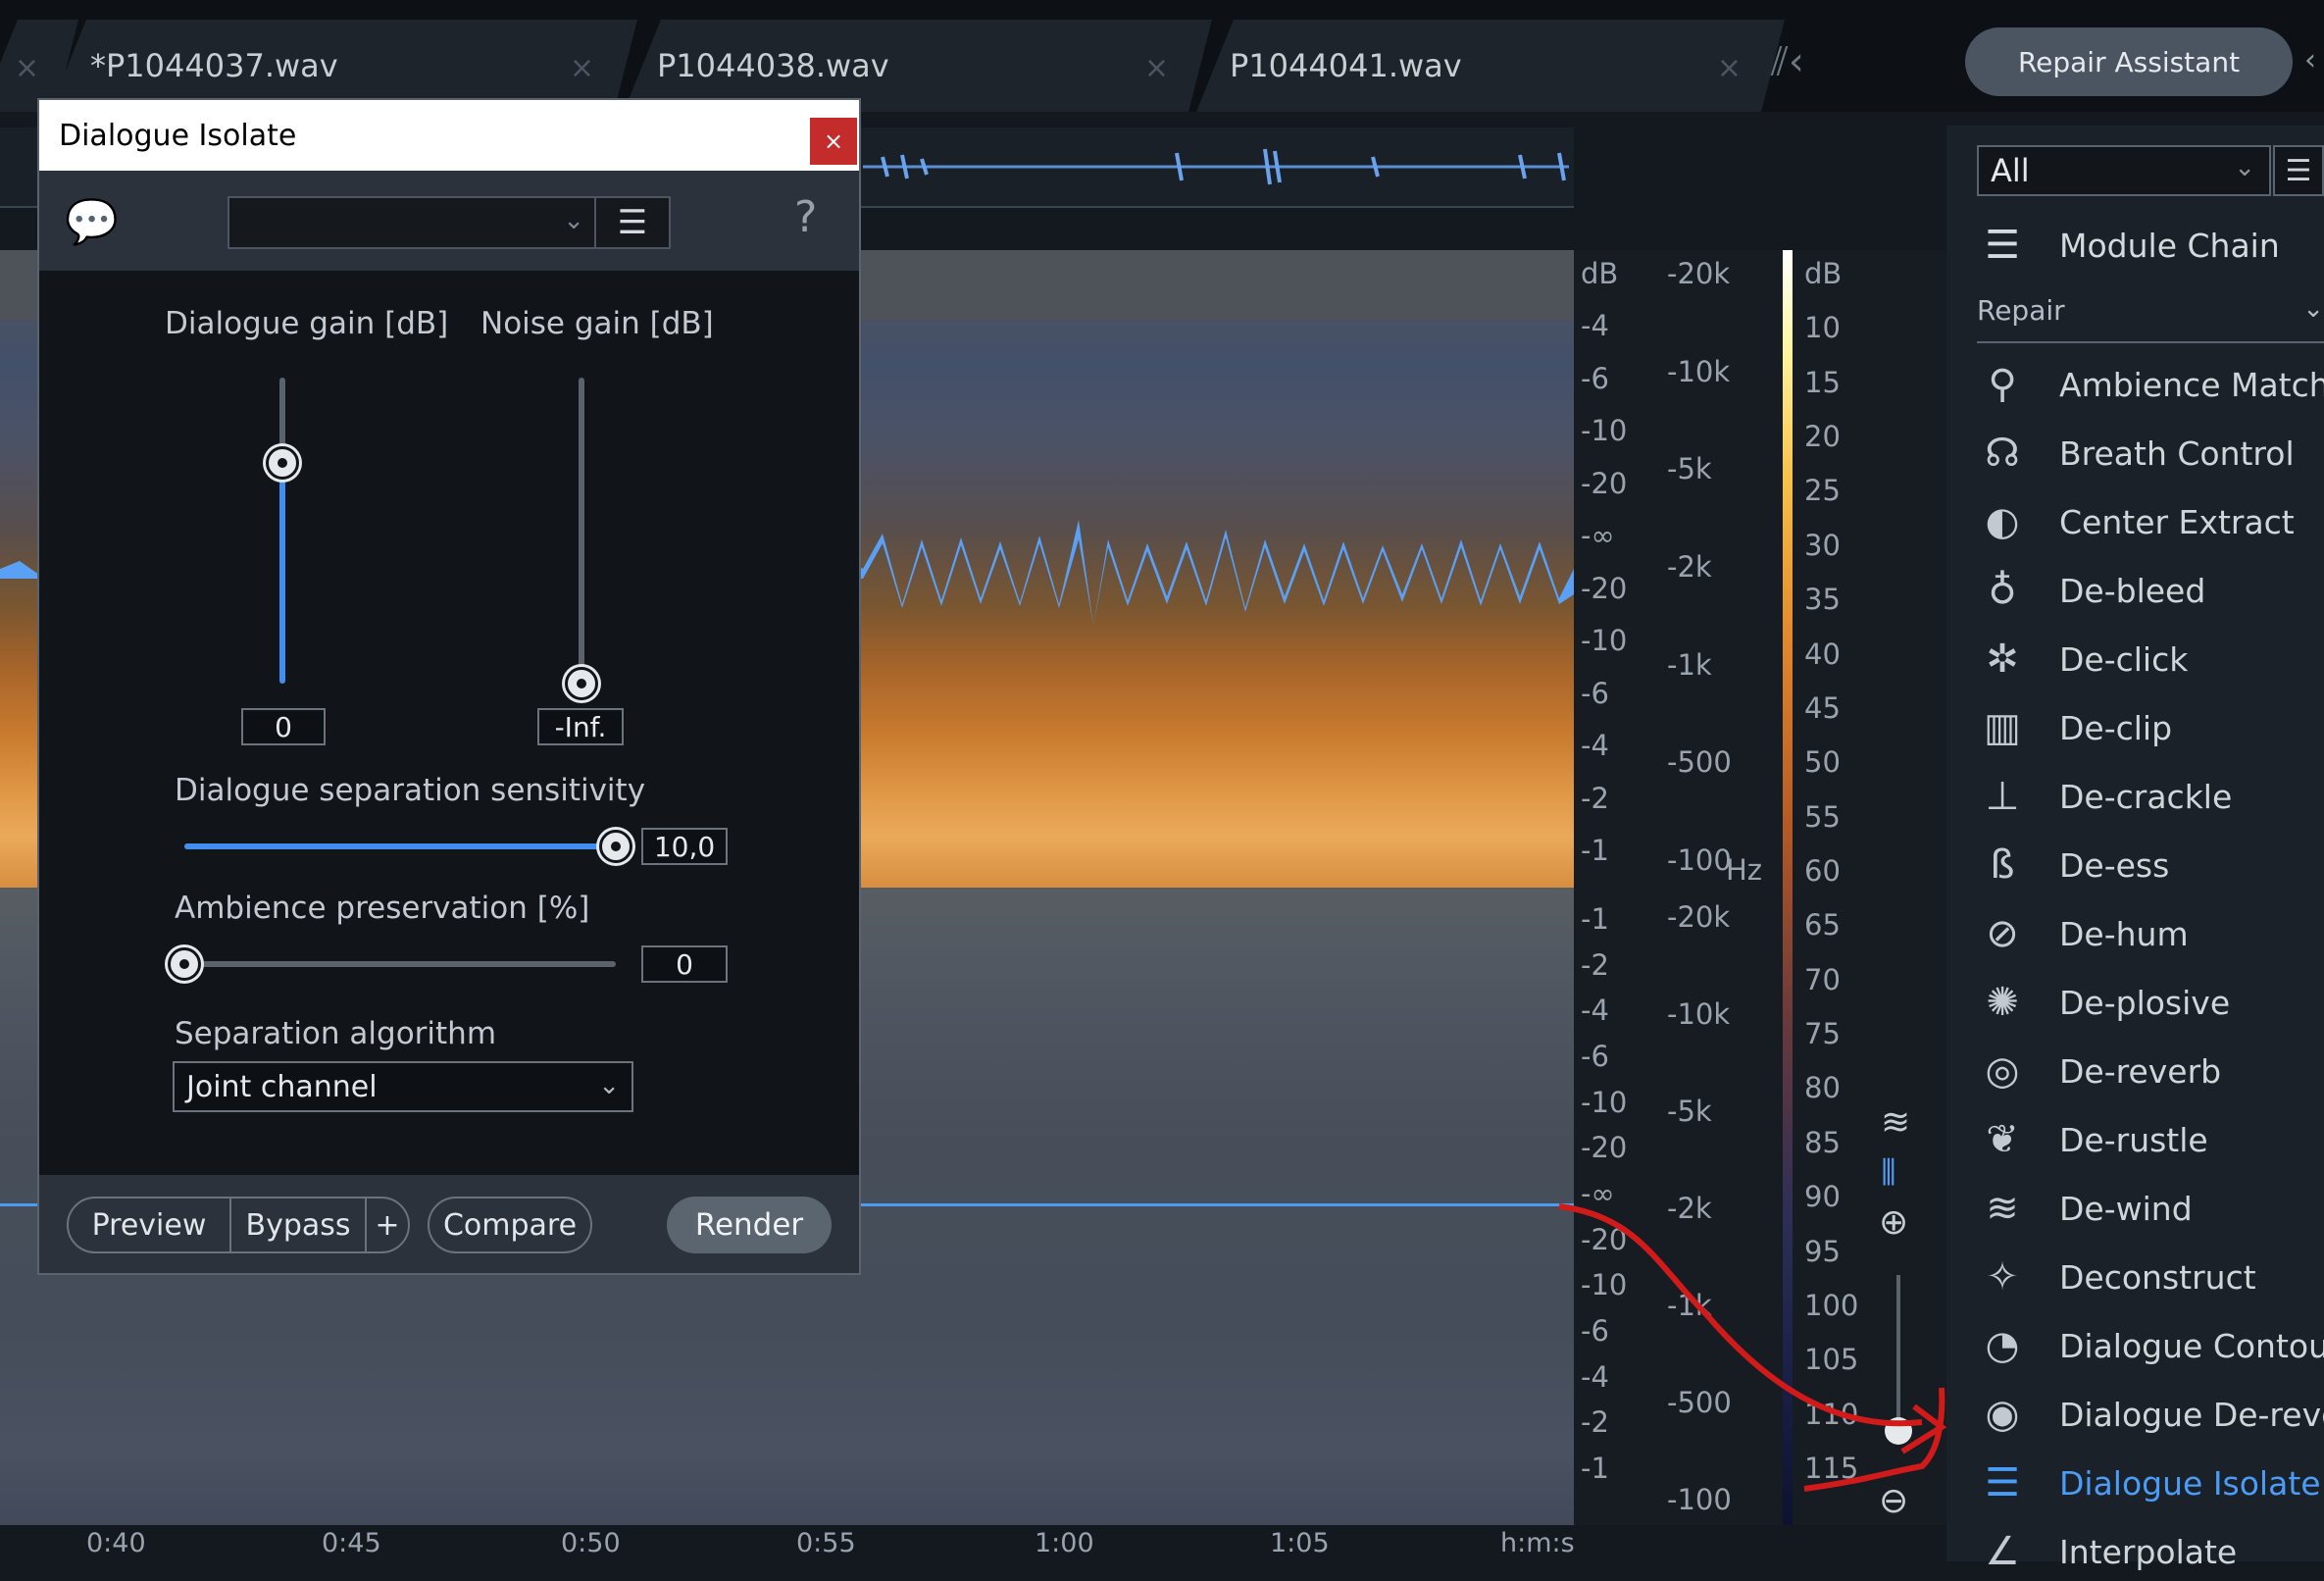 Image resolution: width=2324 pixels, height=1581 pixels. I want to click on amplitude-tick: -10, so click(1604, 641).